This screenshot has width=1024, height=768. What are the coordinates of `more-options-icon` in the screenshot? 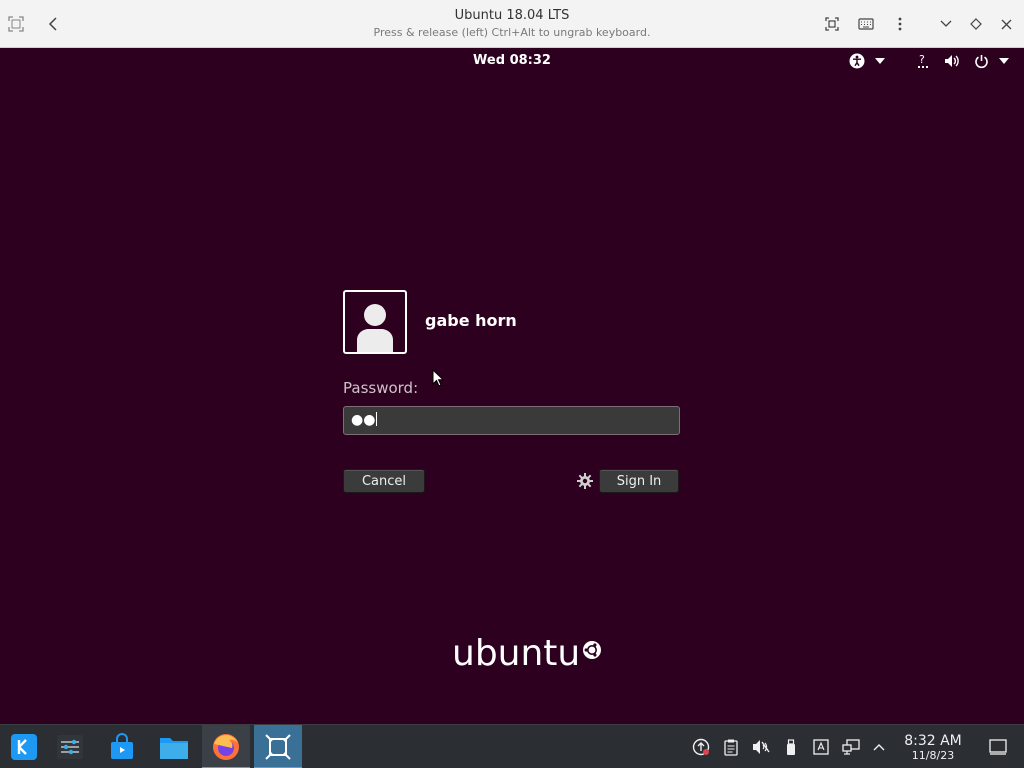 It's located at (900, 24).